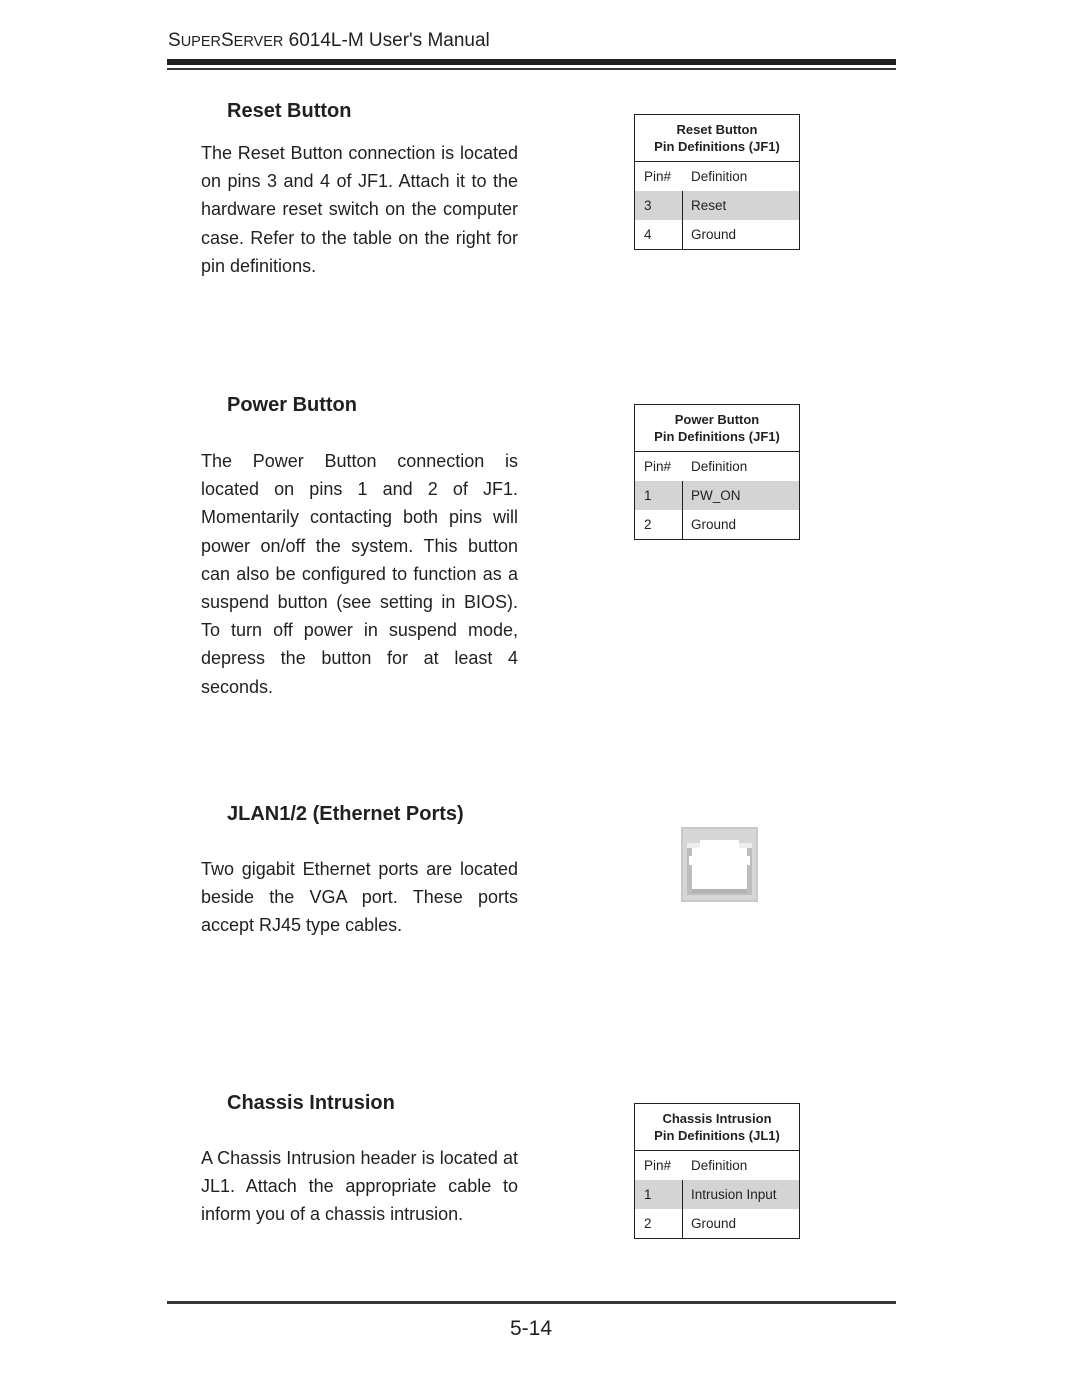  What do you see at coordinates (292, 405) in the screenshot?
I see `section-heading-power-button: Power Button` at bounding box center [292, 405].